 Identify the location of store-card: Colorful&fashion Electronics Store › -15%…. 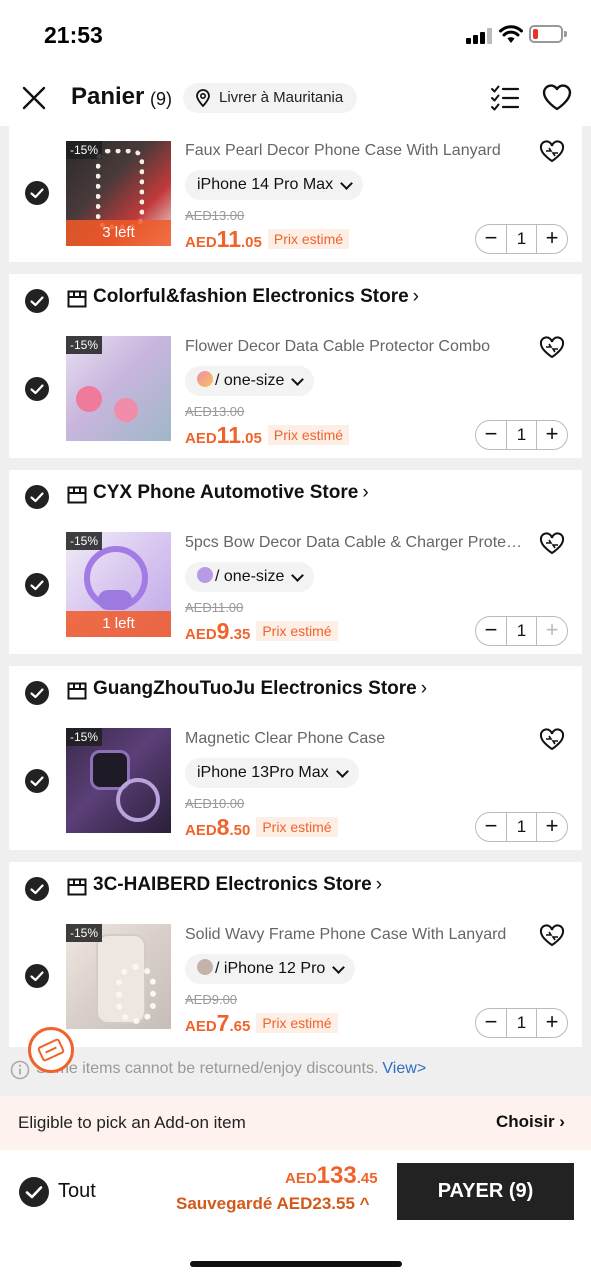
(295, 366).